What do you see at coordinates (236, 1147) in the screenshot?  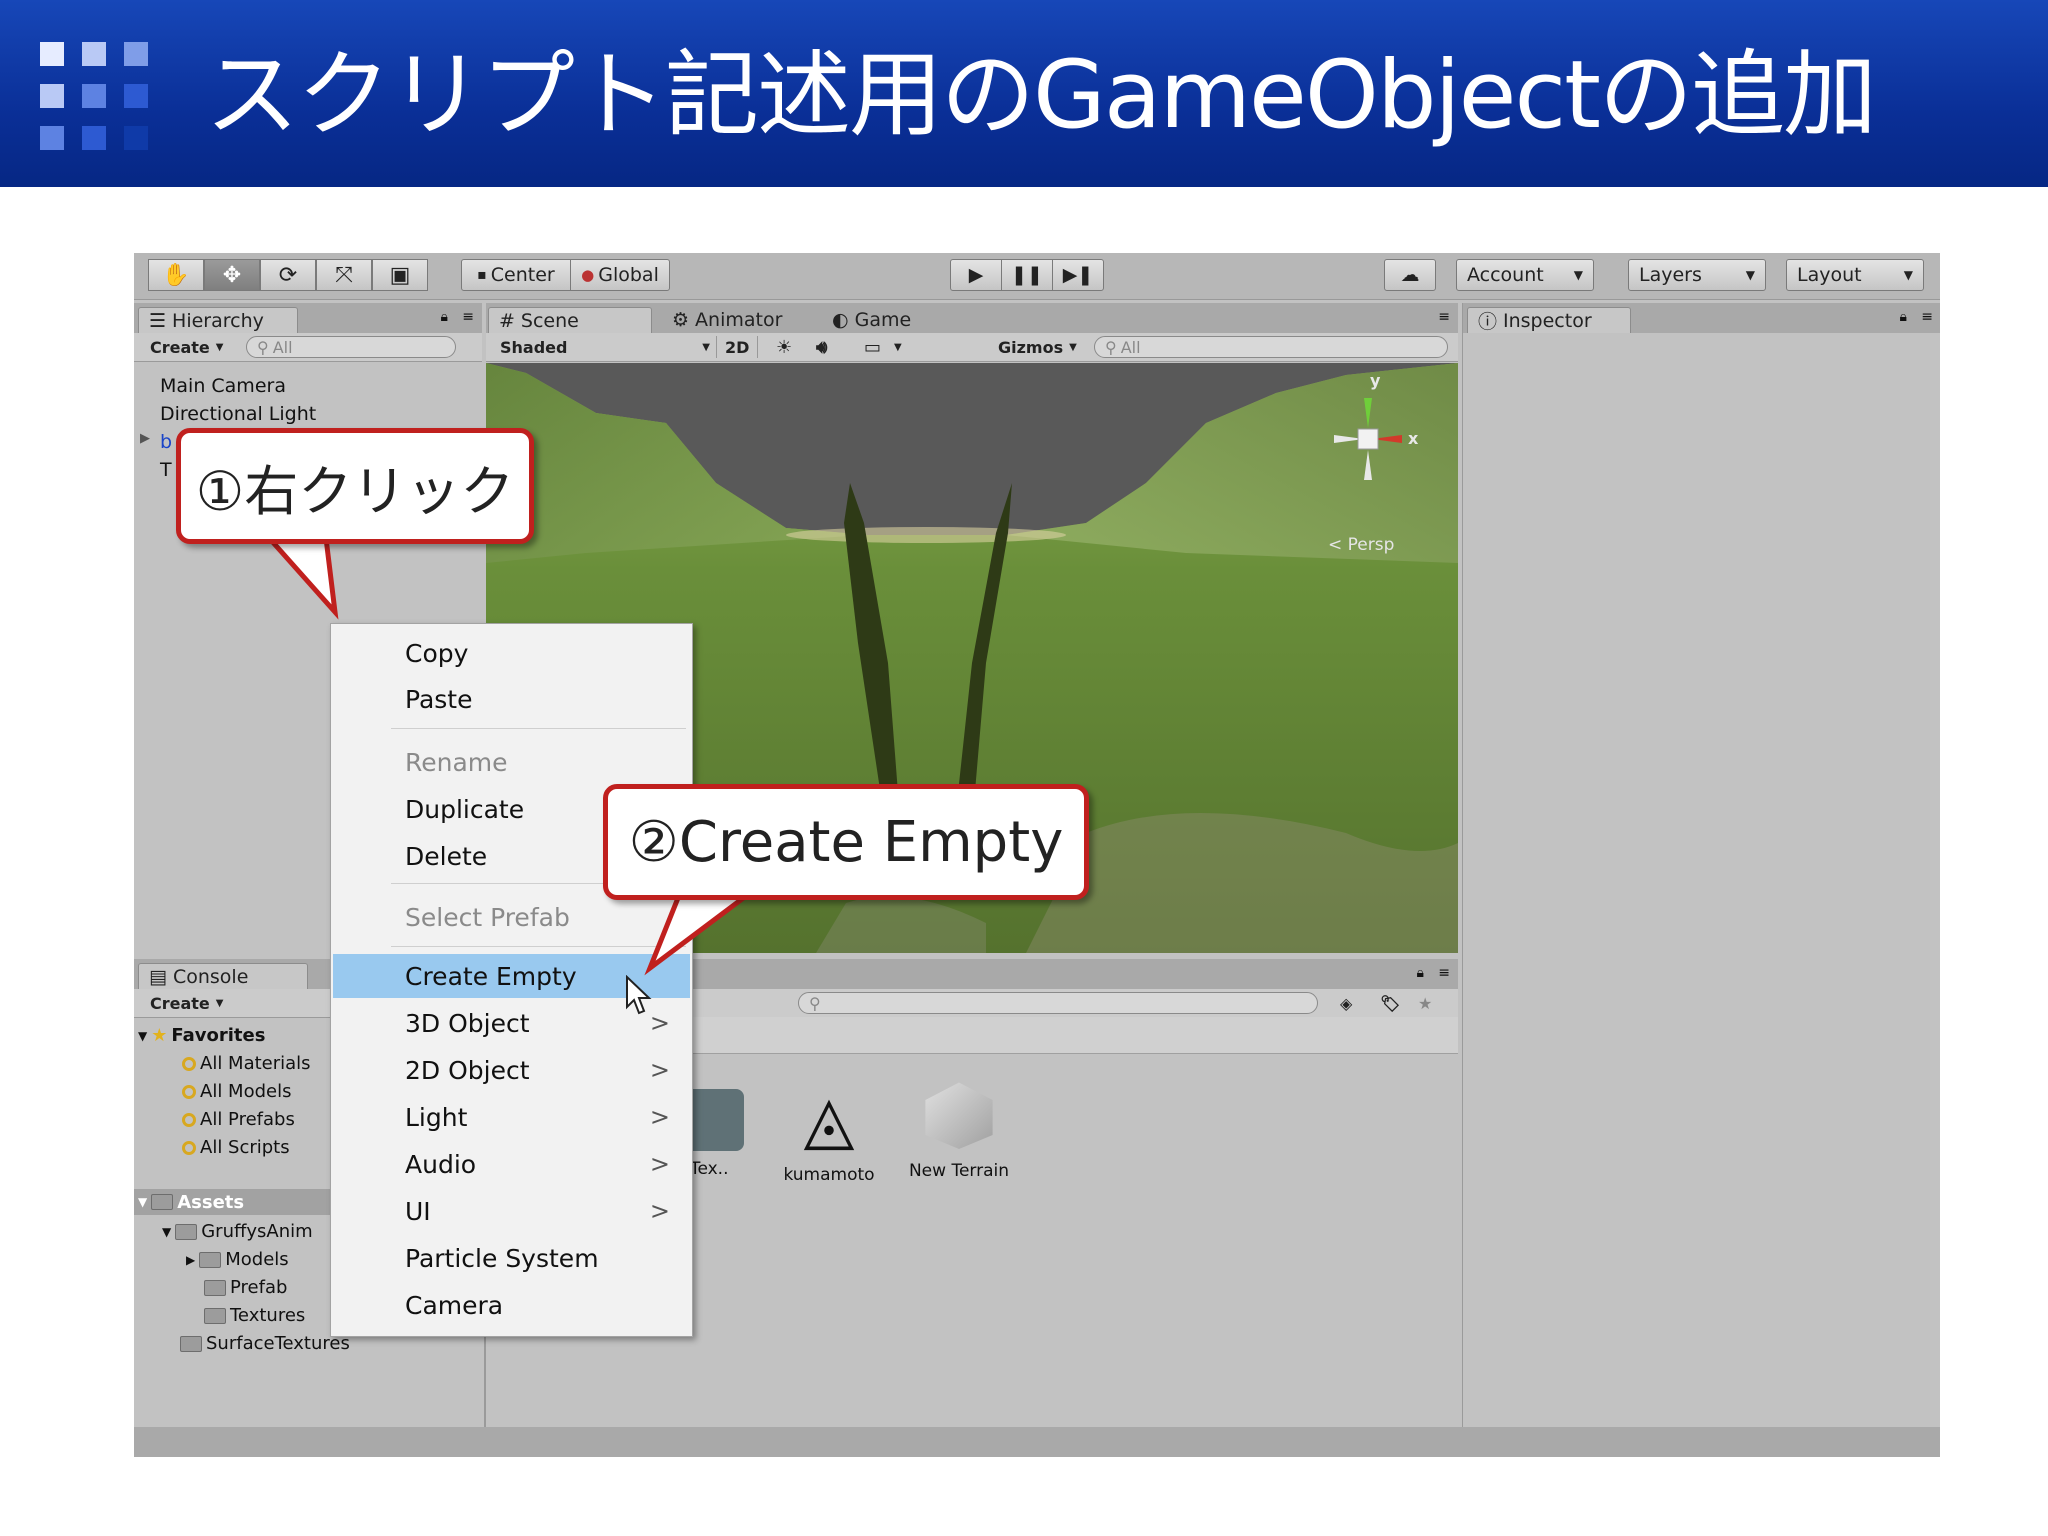 I see `favorite-item: All Scripts` at bounding box center [236, 1147].